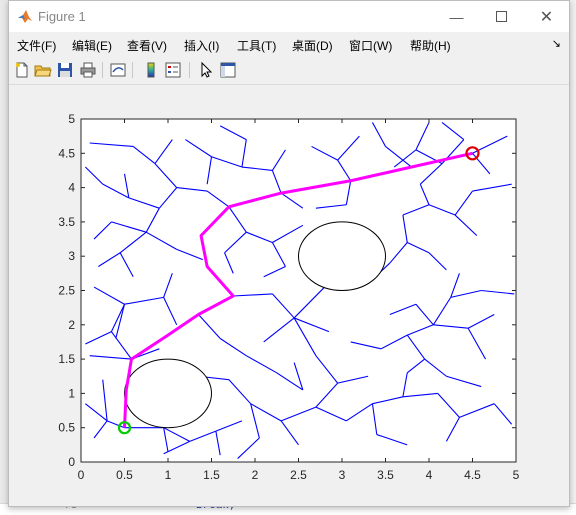 The height and width of the screenshot is (515, 576). What do you see at coordinates (124, 475) in the screenshot?
I see `x-tick-label: 0.5` at bounding box center [124, 475].